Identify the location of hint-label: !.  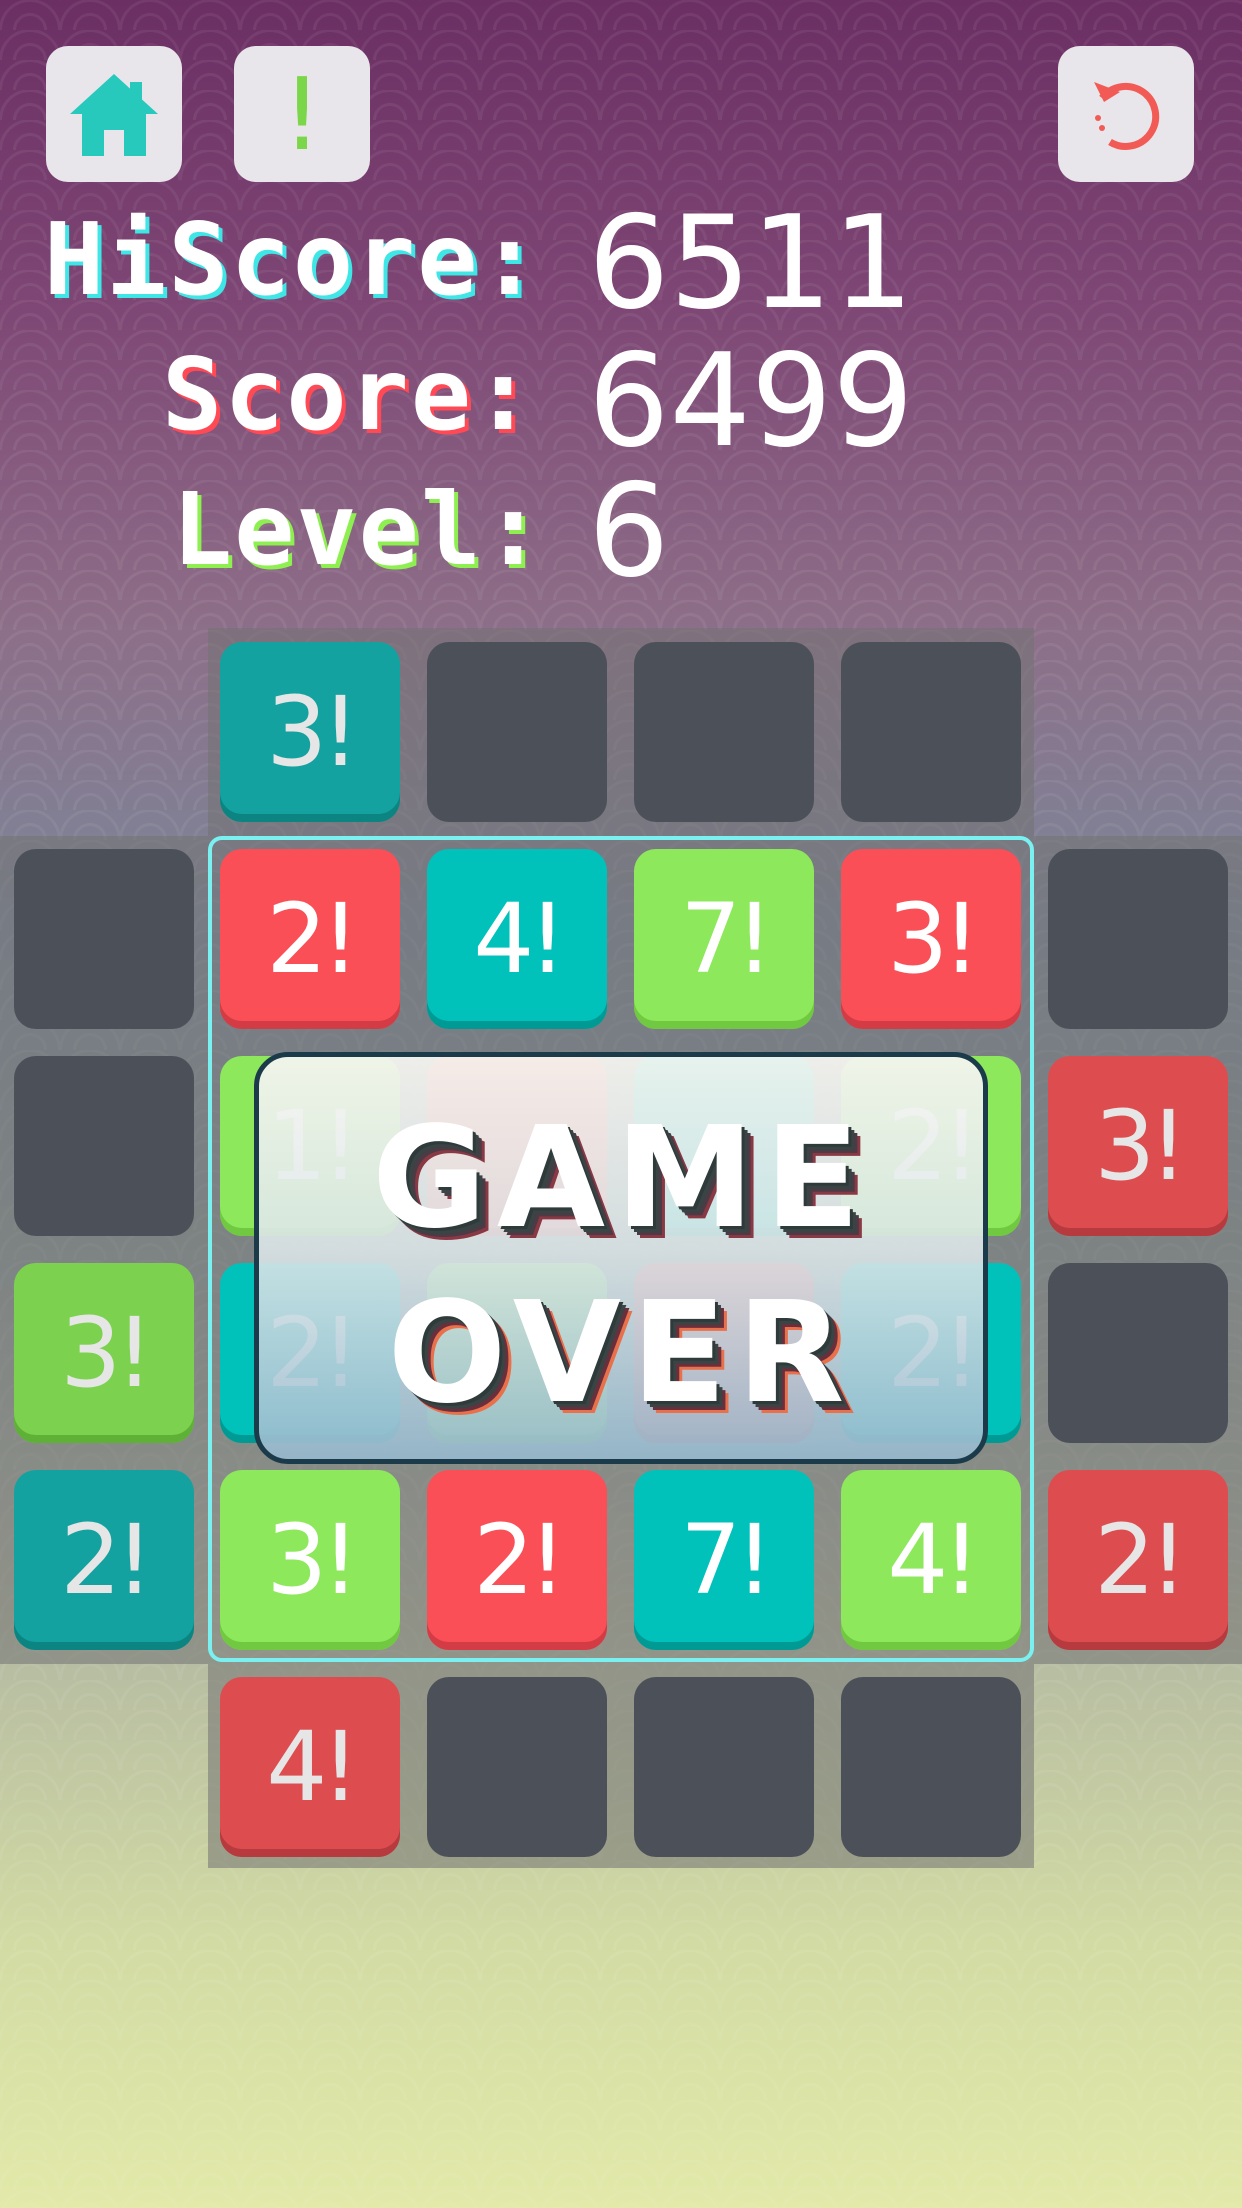
(302, 114).